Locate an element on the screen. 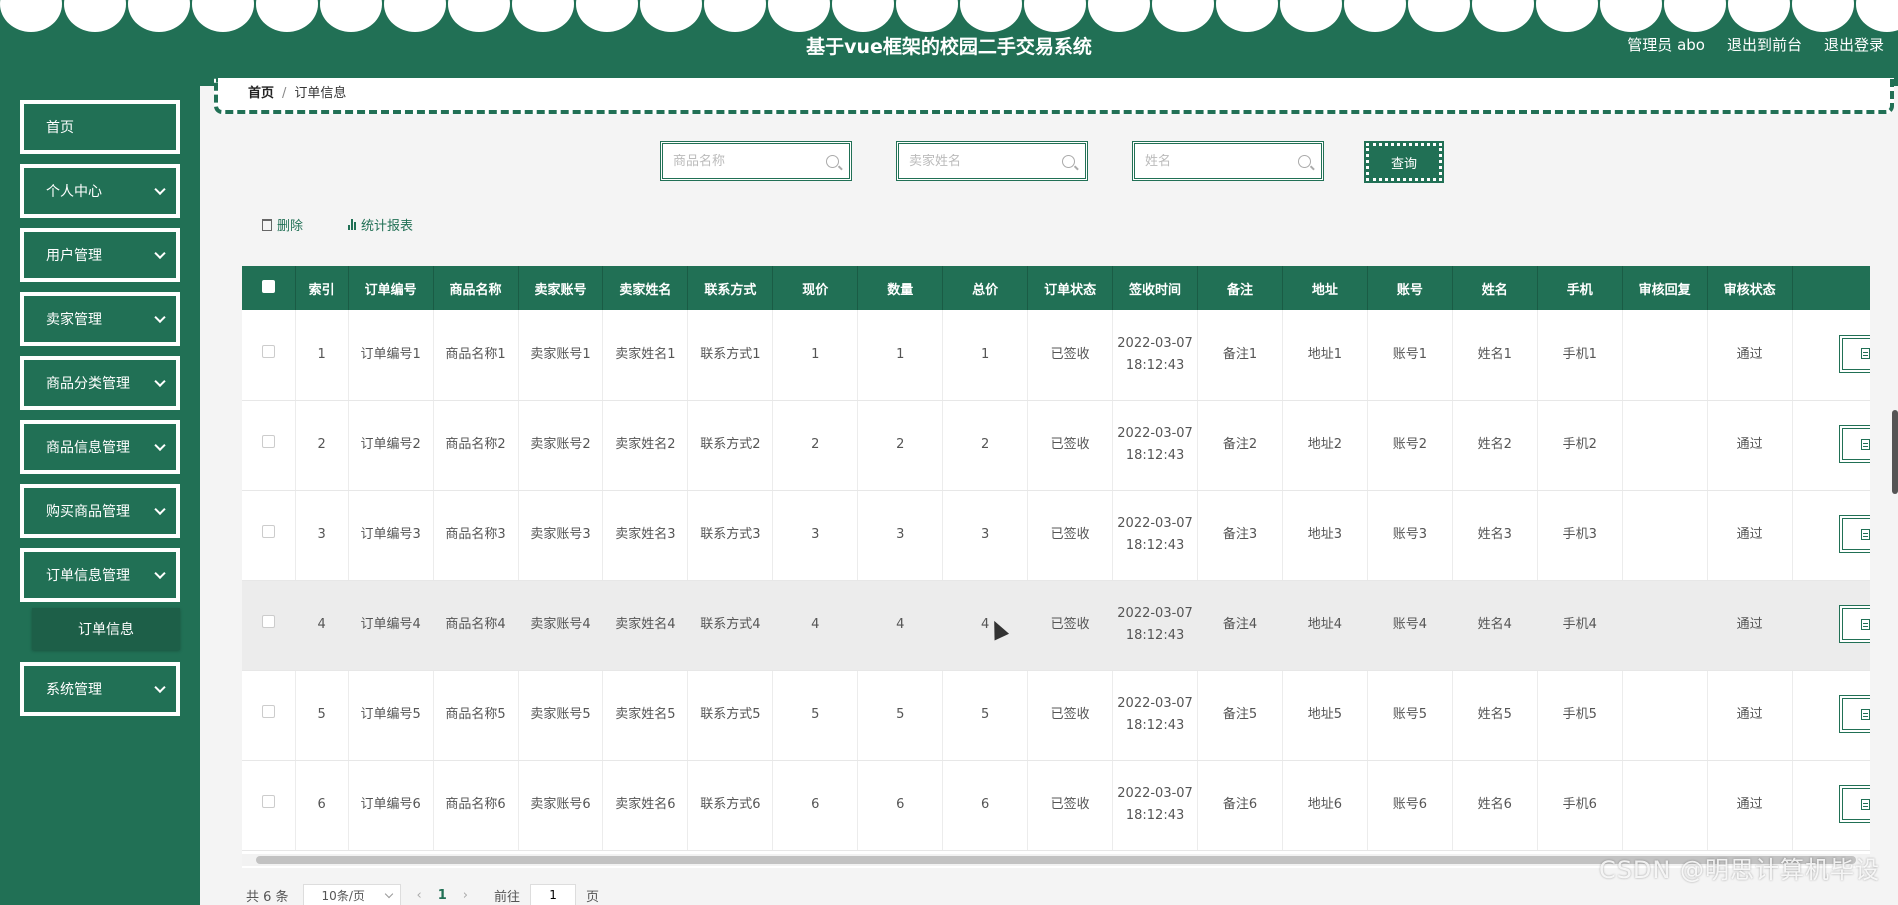 This screenshot has width=1898, height=905. table-cell: 6 is located at coordinates (985, 805).